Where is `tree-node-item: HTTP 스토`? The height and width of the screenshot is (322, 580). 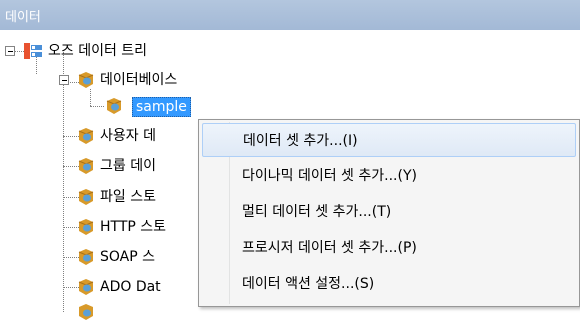 tree-node-item: HTTP 스토 is located at coordinates (141, 227).